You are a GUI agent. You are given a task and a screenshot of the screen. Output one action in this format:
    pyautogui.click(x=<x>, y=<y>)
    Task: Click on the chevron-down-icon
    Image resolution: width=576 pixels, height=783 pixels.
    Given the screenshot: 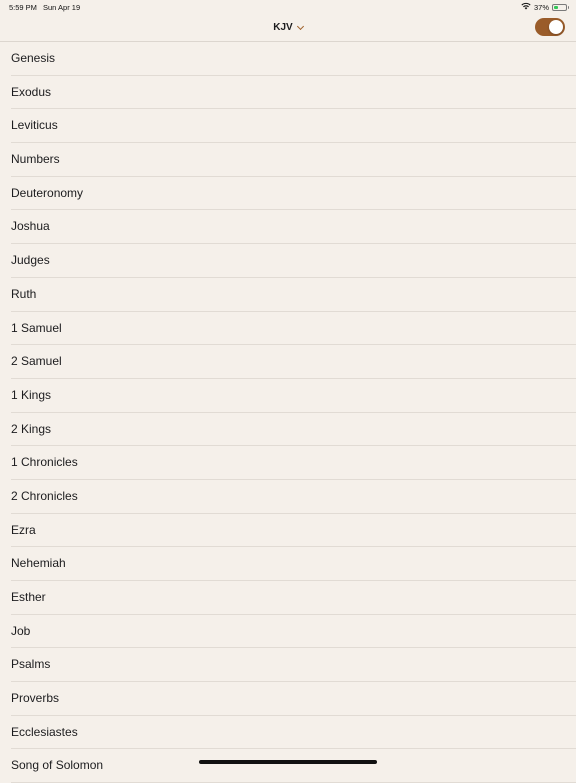 What is the action you would take?
    pyautogui.click(x=300, y=26)
    